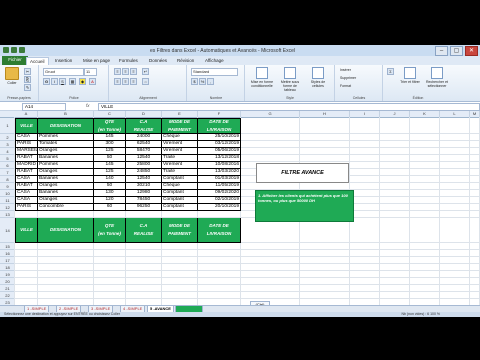  What do you see at coordinates (219, 230) in the screenshot?
I see `header-date: DATE DE LIVRAISON` at bounding box center [219, 230].